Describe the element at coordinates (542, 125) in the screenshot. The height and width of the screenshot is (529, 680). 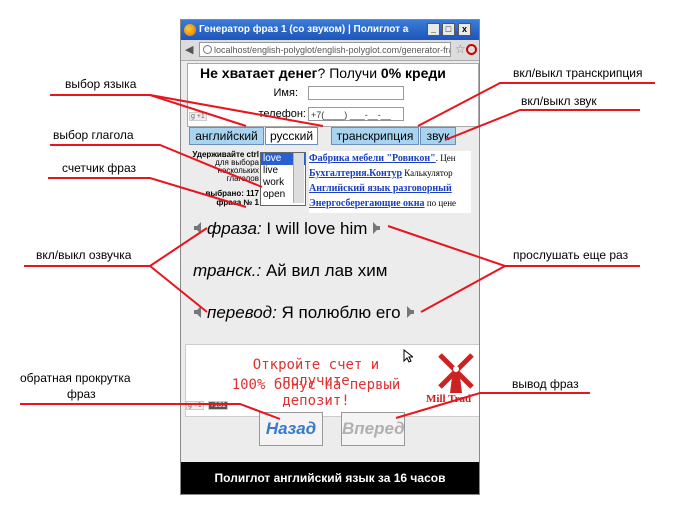
I see `leader-sound` at that location.